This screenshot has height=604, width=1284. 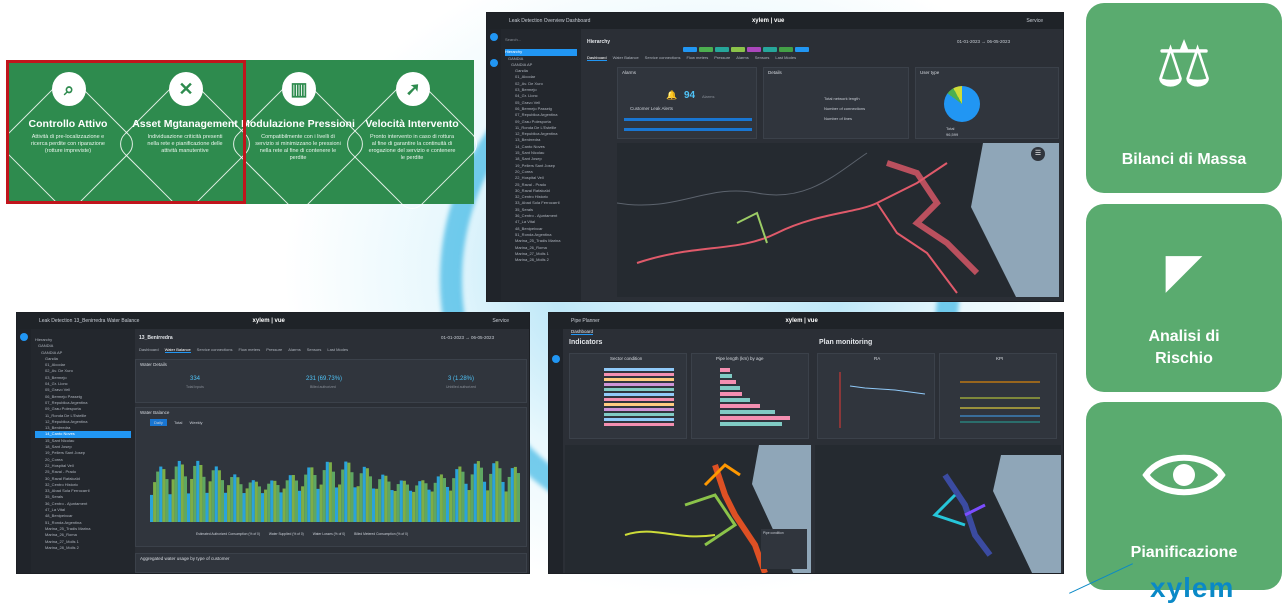 I want to click on total-value: 96,599, so click(x=952, y=134).